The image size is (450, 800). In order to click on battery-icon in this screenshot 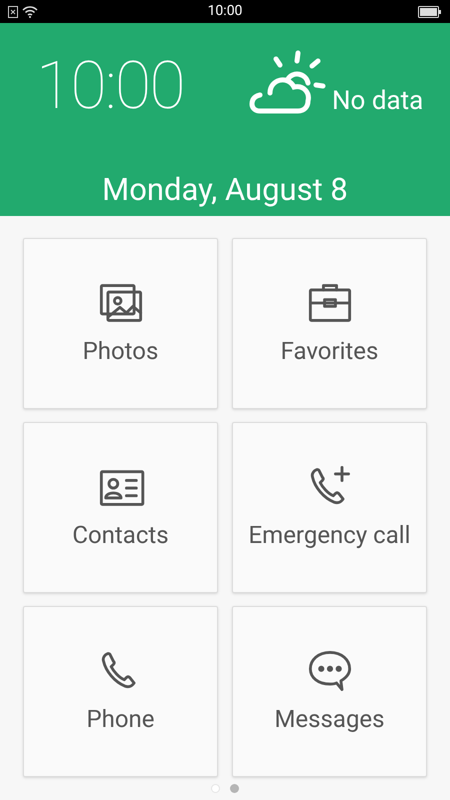, I will do `click(430, 12)`.